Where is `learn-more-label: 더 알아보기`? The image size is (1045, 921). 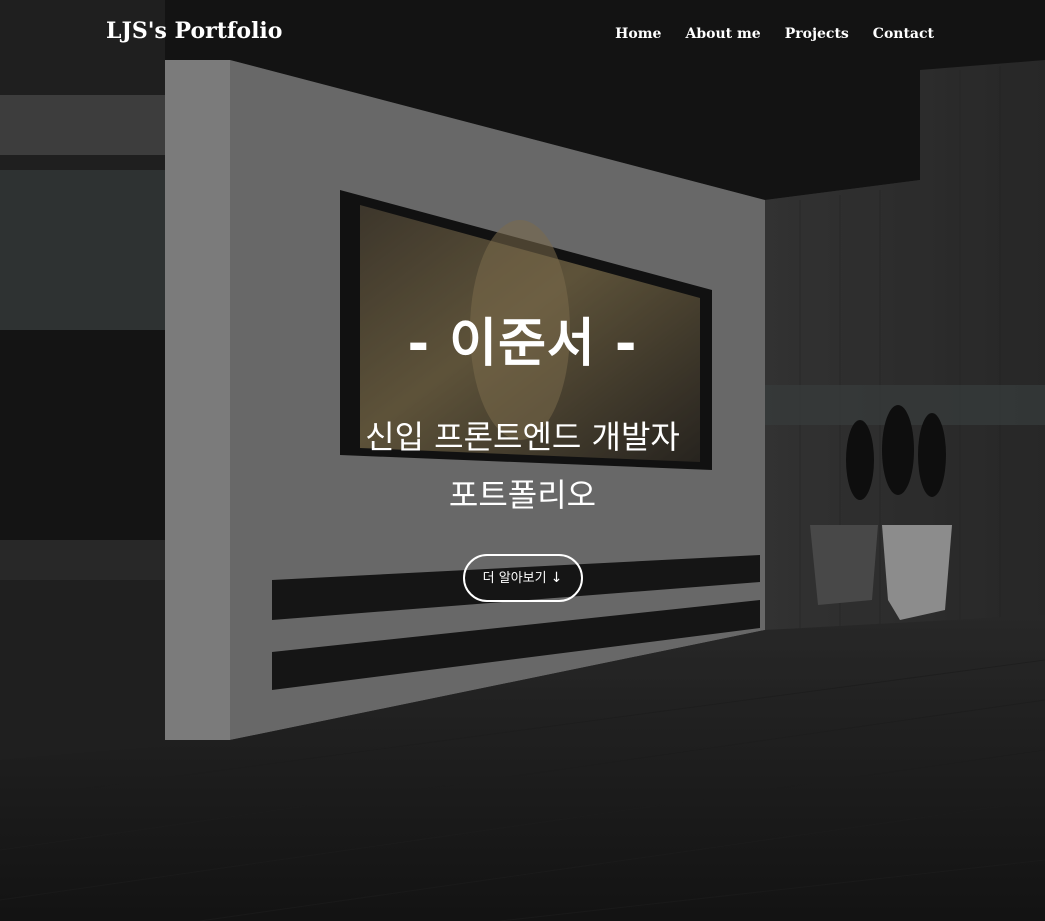 learn-more-label: 더 알아보기 is located at coordinates (514, 578).